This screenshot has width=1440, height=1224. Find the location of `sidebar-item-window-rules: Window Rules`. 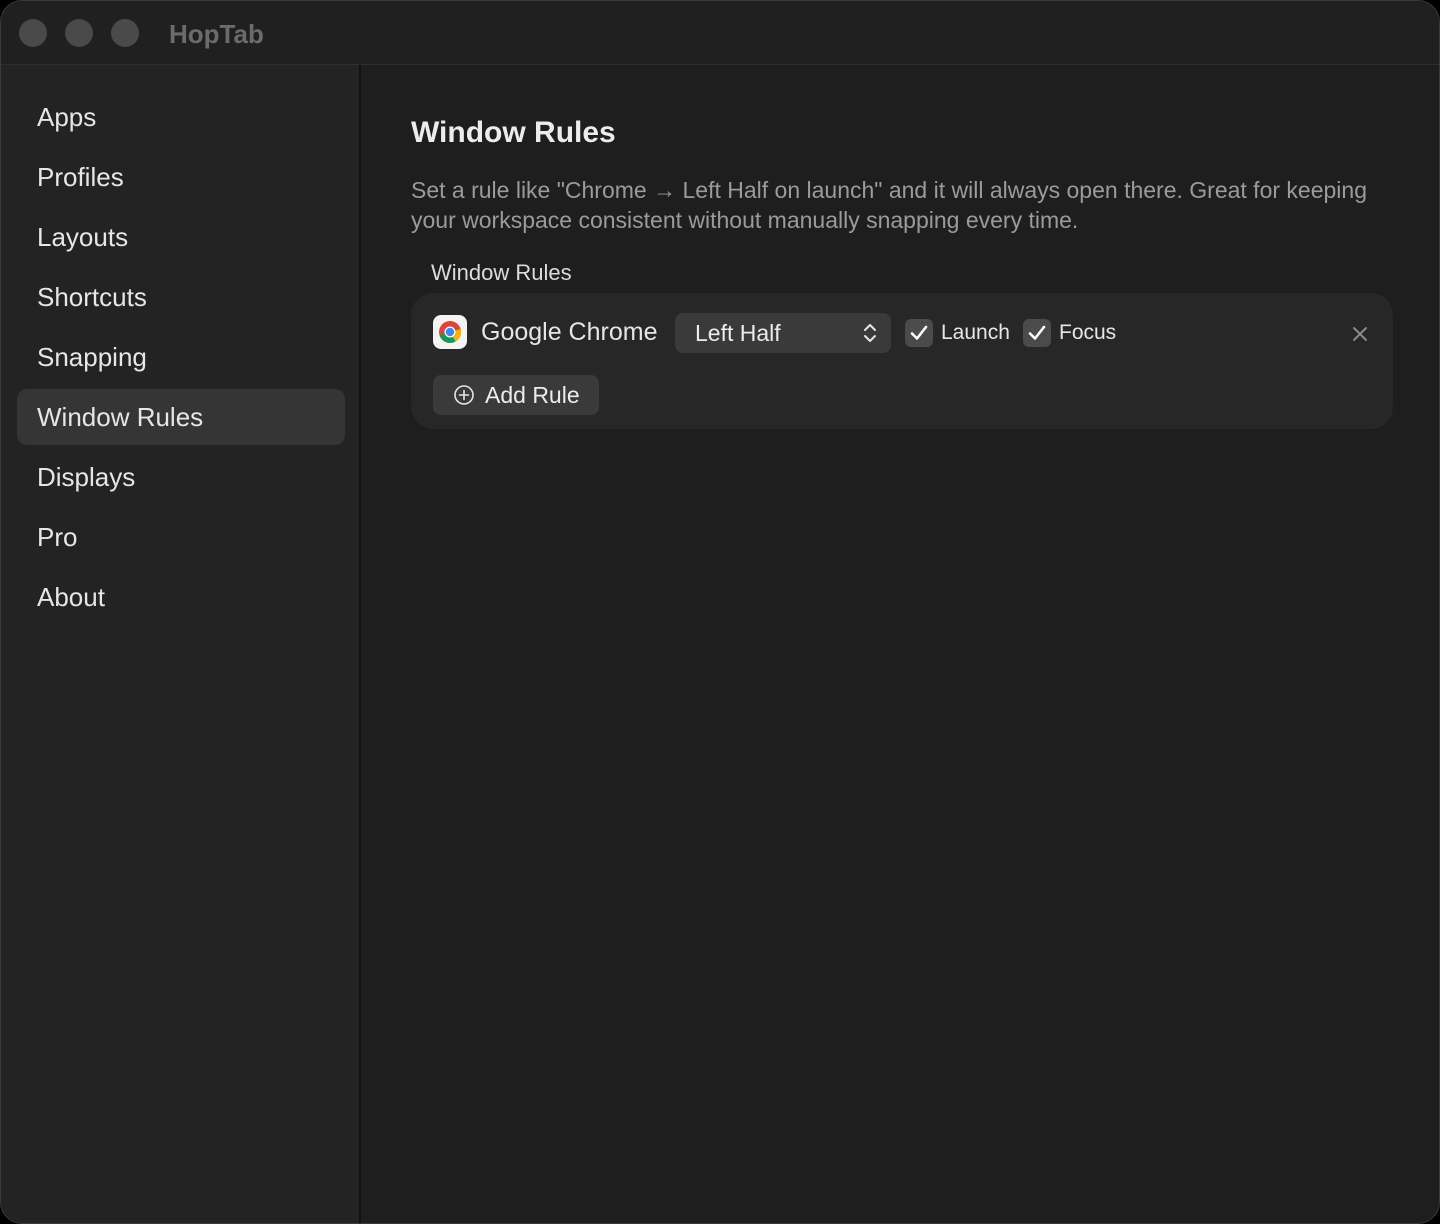

sidebar-item-window-rules: Window Rules is located at coordinates (181, 417).